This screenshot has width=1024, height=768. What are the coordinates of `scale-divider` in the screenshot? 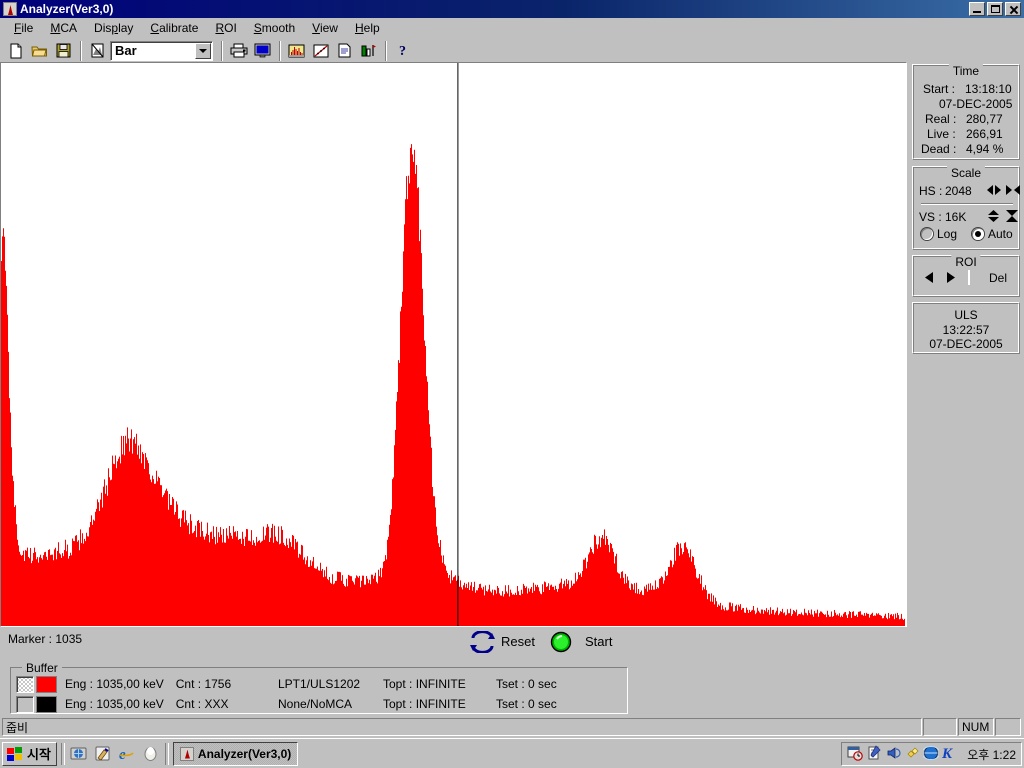 It's located at (967, 204).